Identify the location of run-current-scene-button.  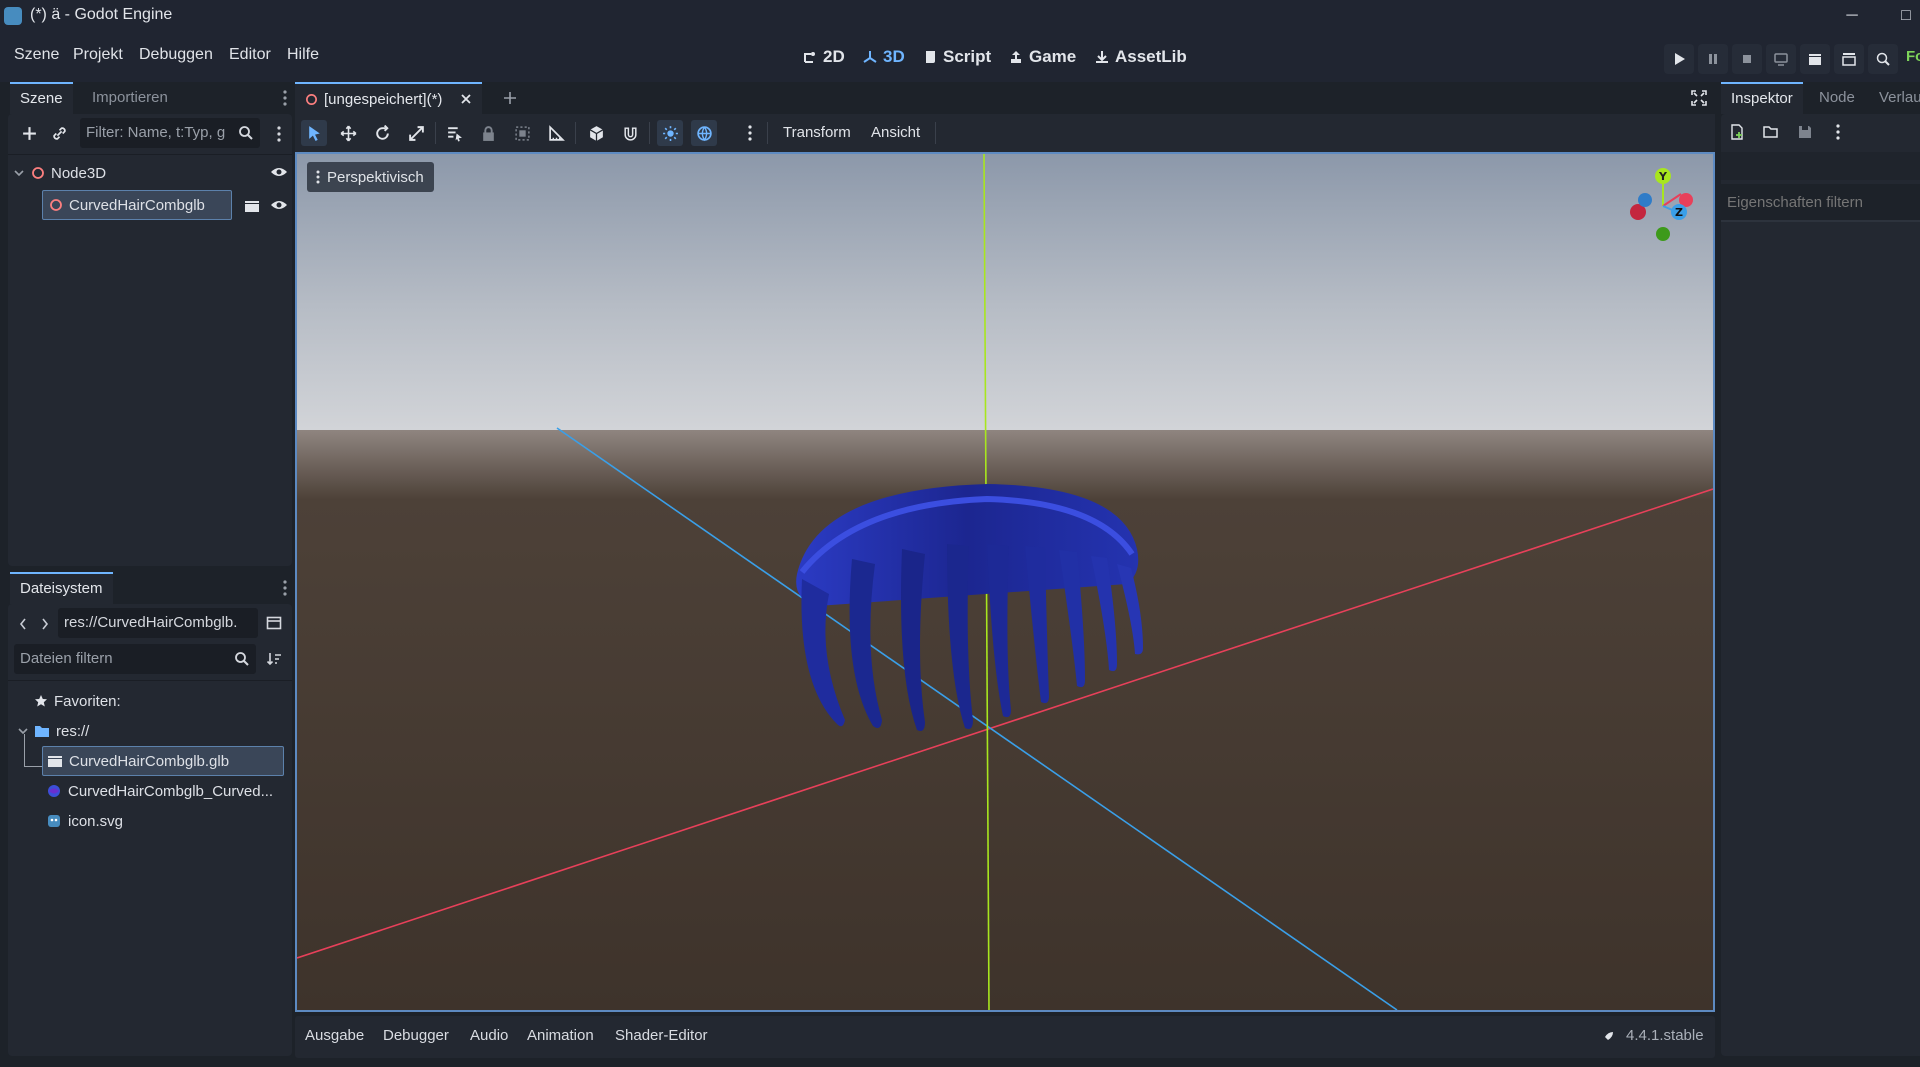
(1815, 59).